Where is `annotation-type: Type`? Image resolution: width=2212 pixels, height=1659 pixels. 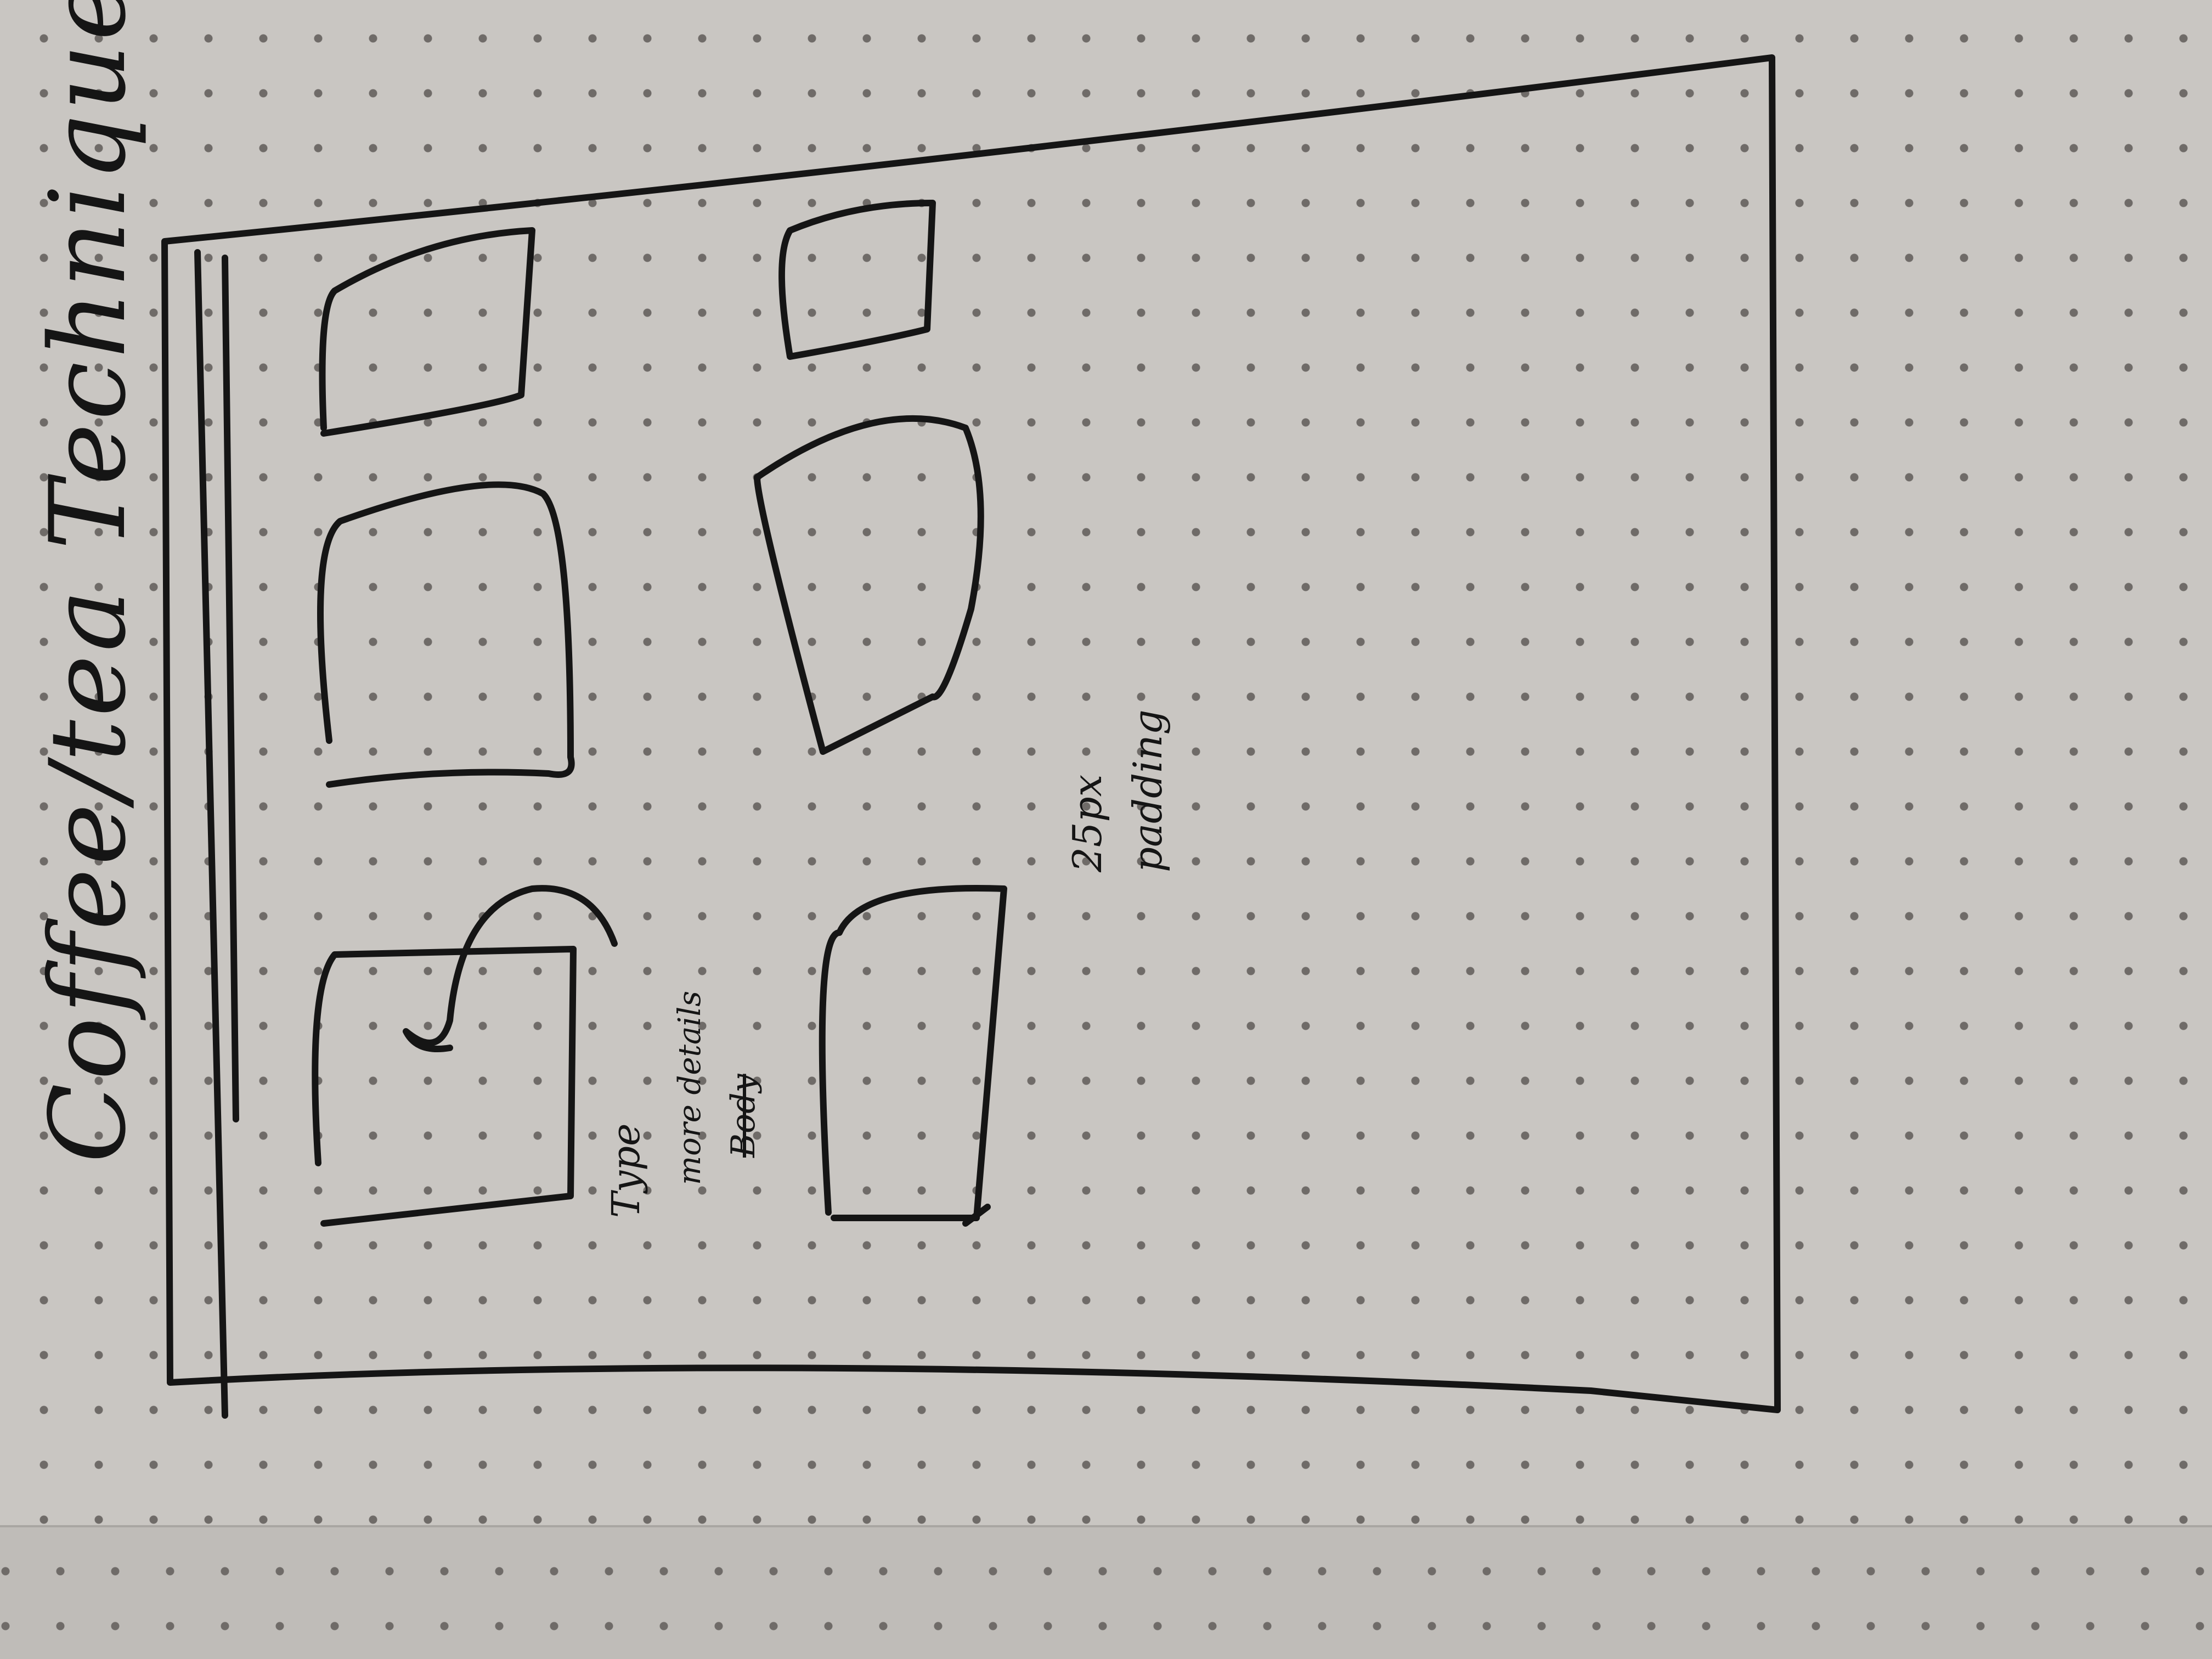
annotation-type: Type is located at coordinates (625, 1170).